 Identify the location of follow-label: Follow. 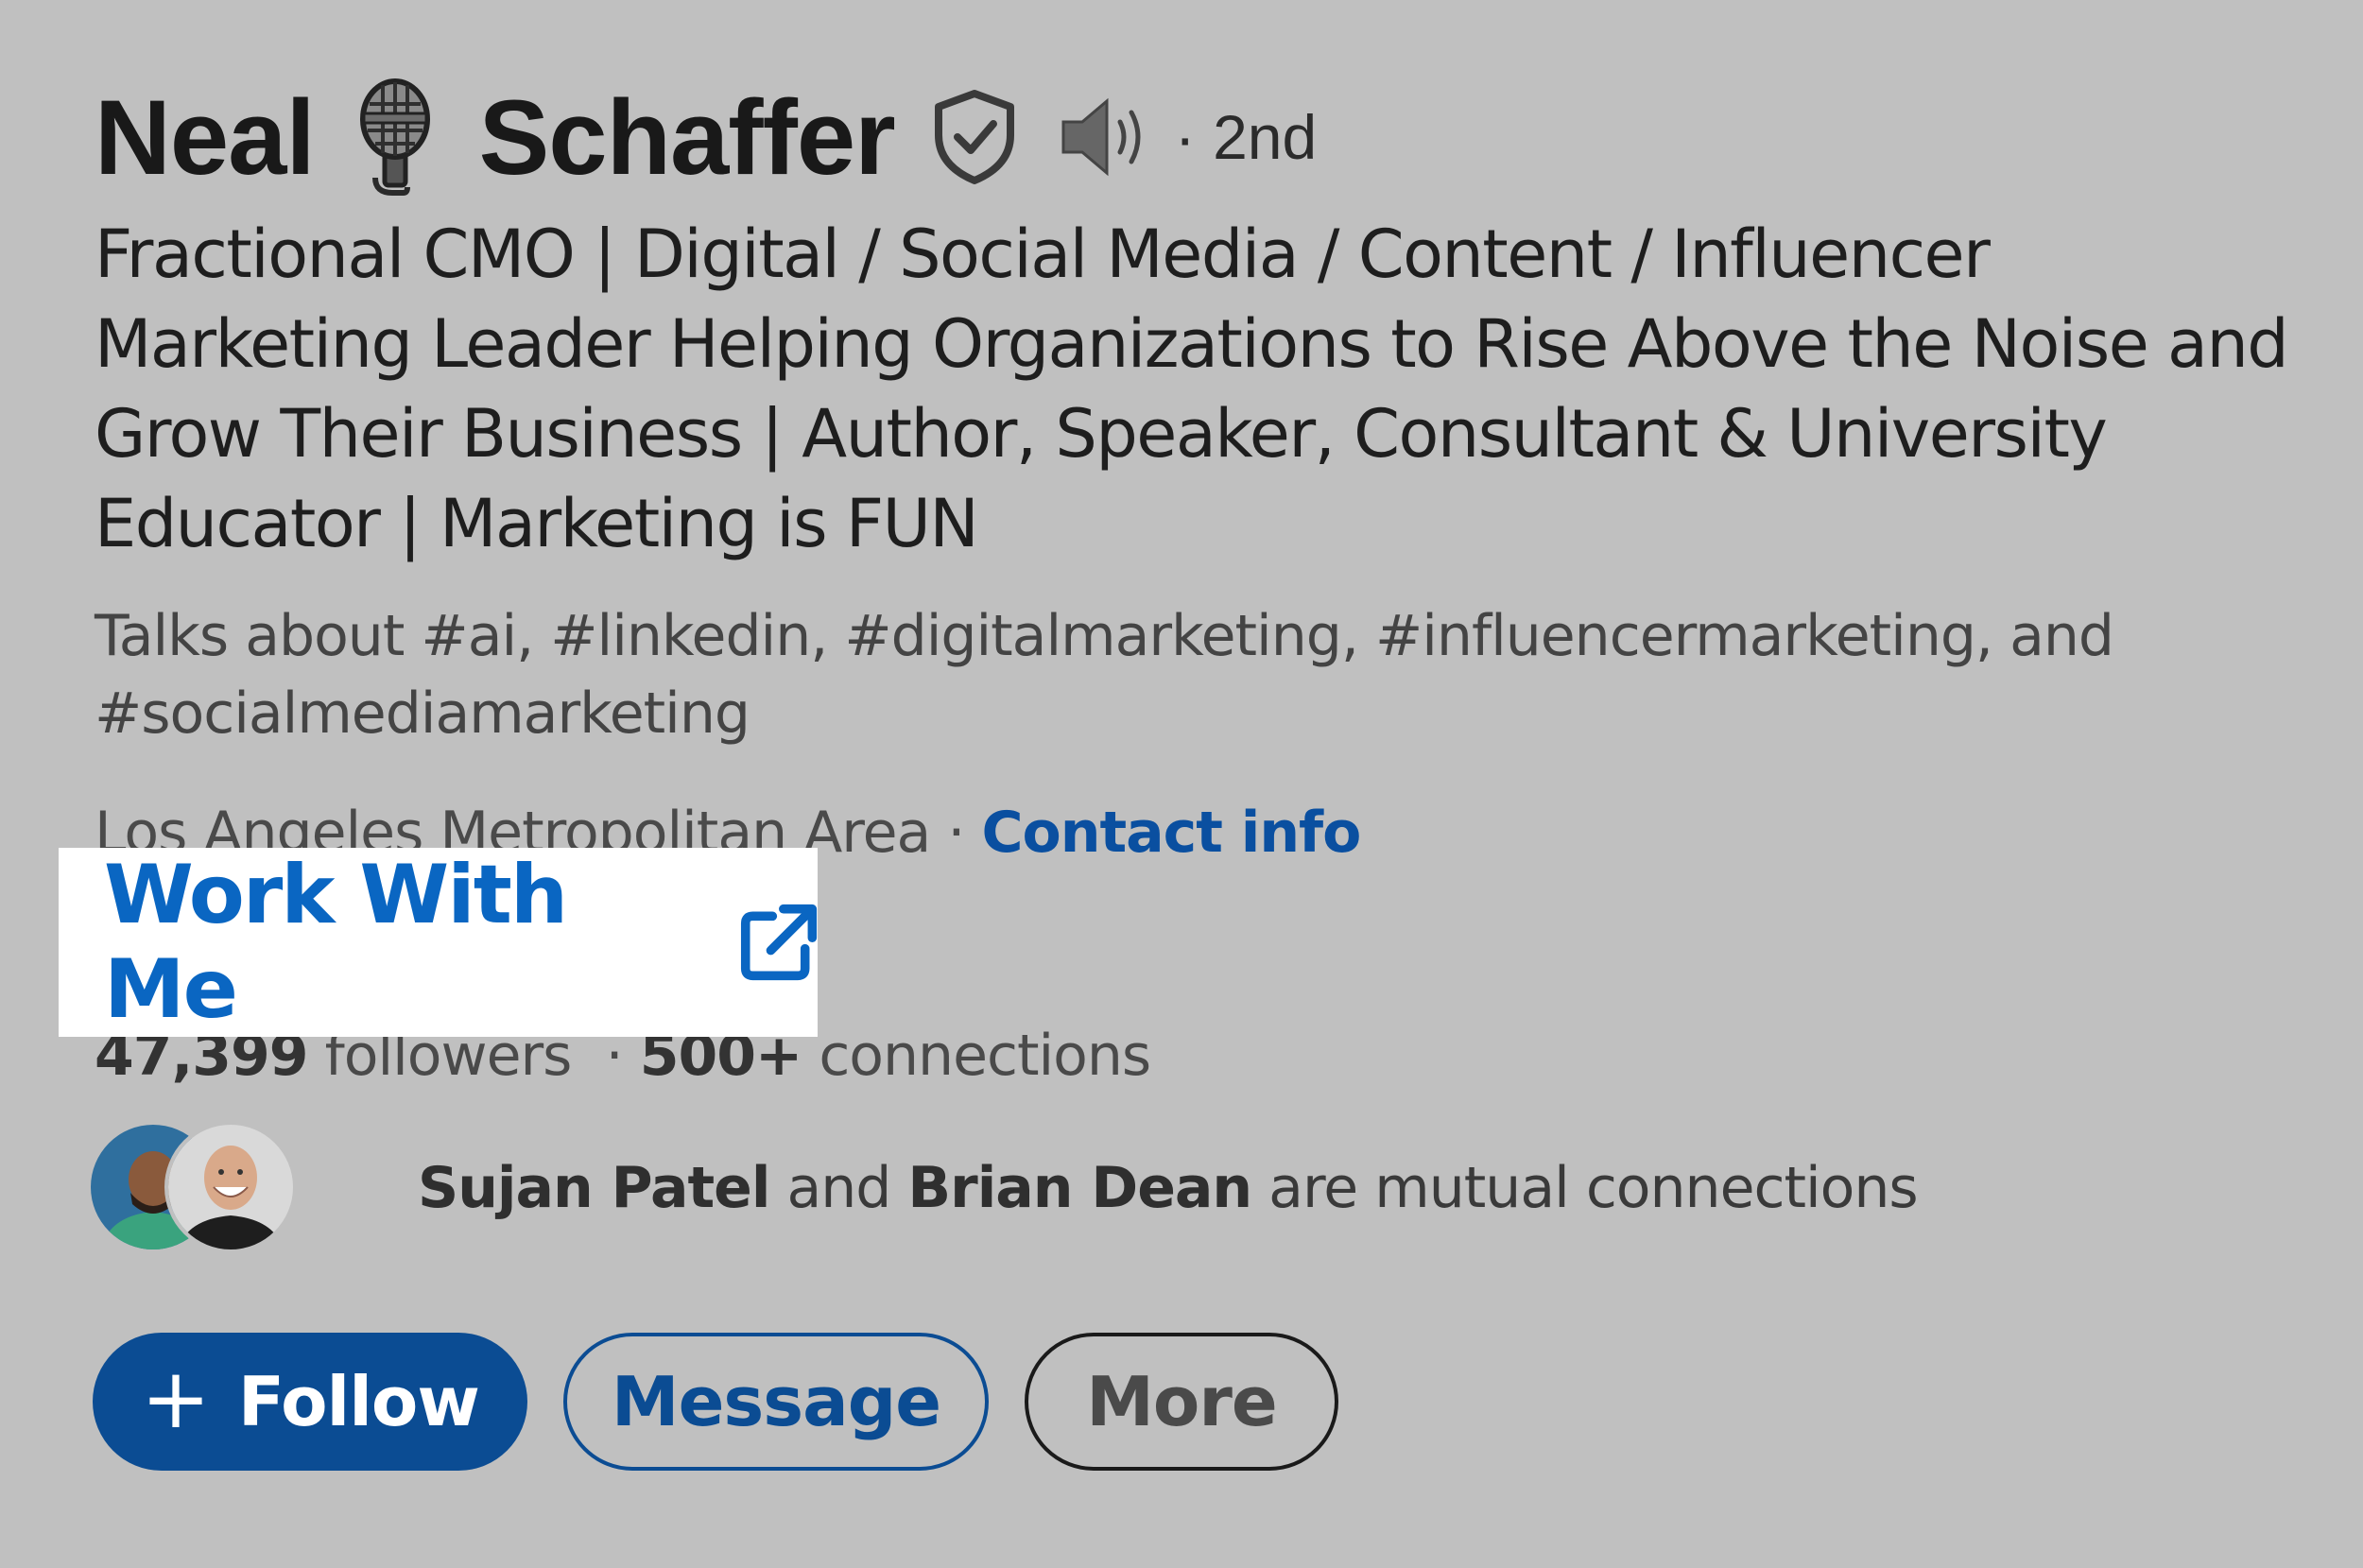
(358, 1401).